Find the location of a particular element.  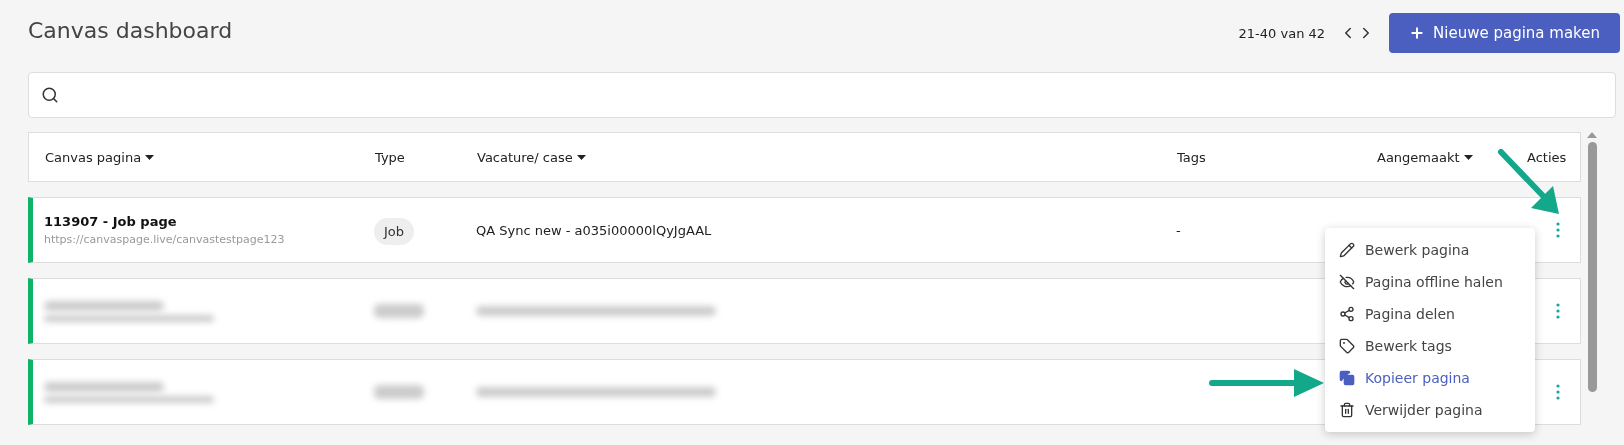

page-range: 21-40 van 42 is located at coordinates (1282, 33).